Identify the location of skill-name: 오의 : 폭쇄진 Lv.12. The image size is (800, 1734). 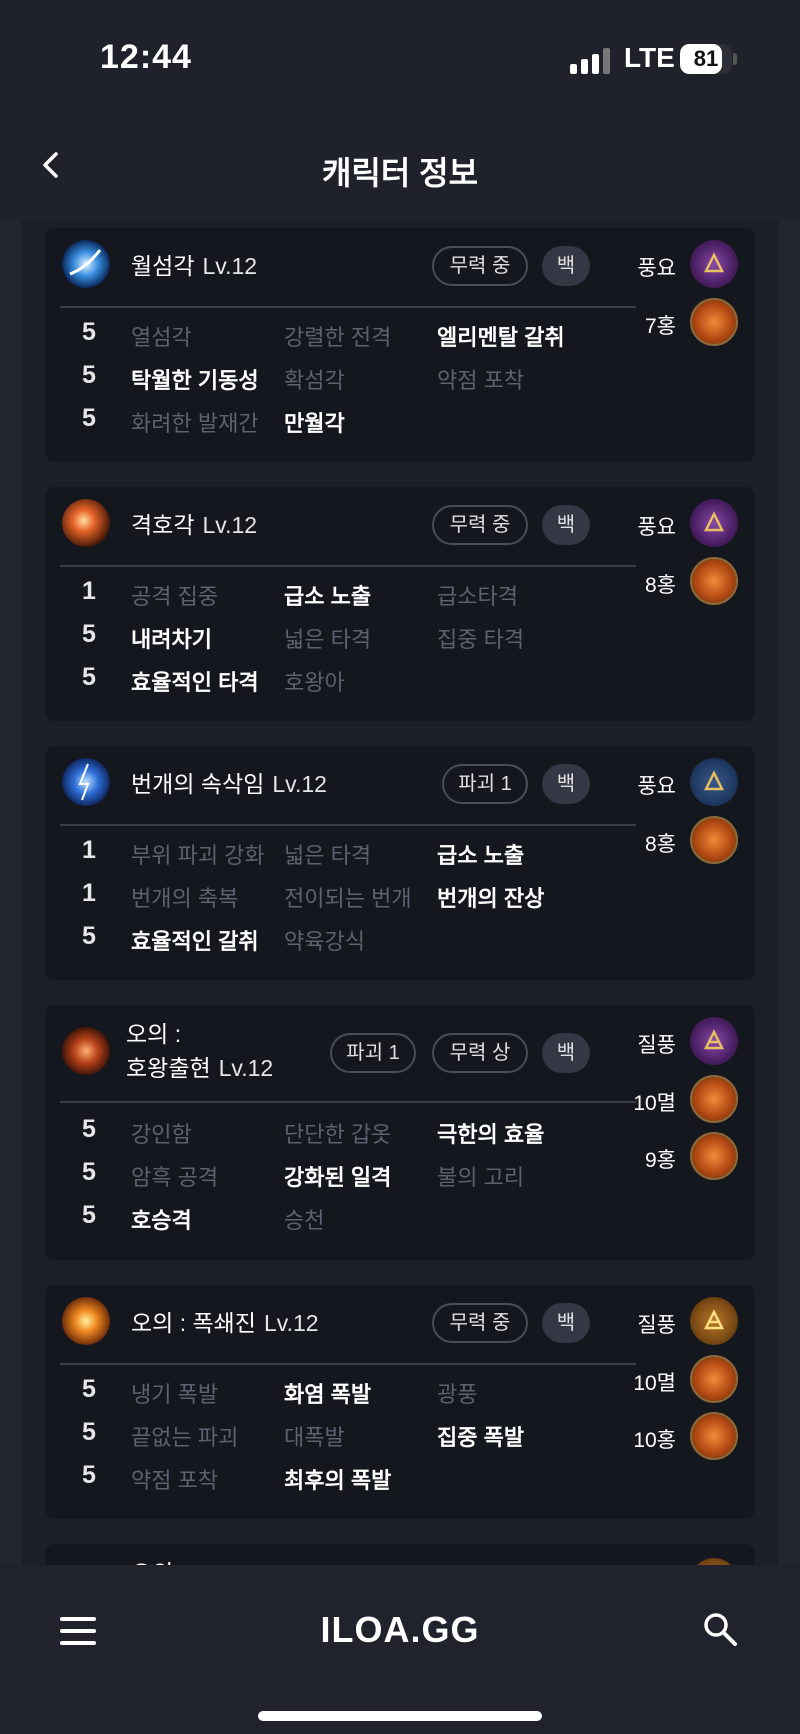
(225, 1323).